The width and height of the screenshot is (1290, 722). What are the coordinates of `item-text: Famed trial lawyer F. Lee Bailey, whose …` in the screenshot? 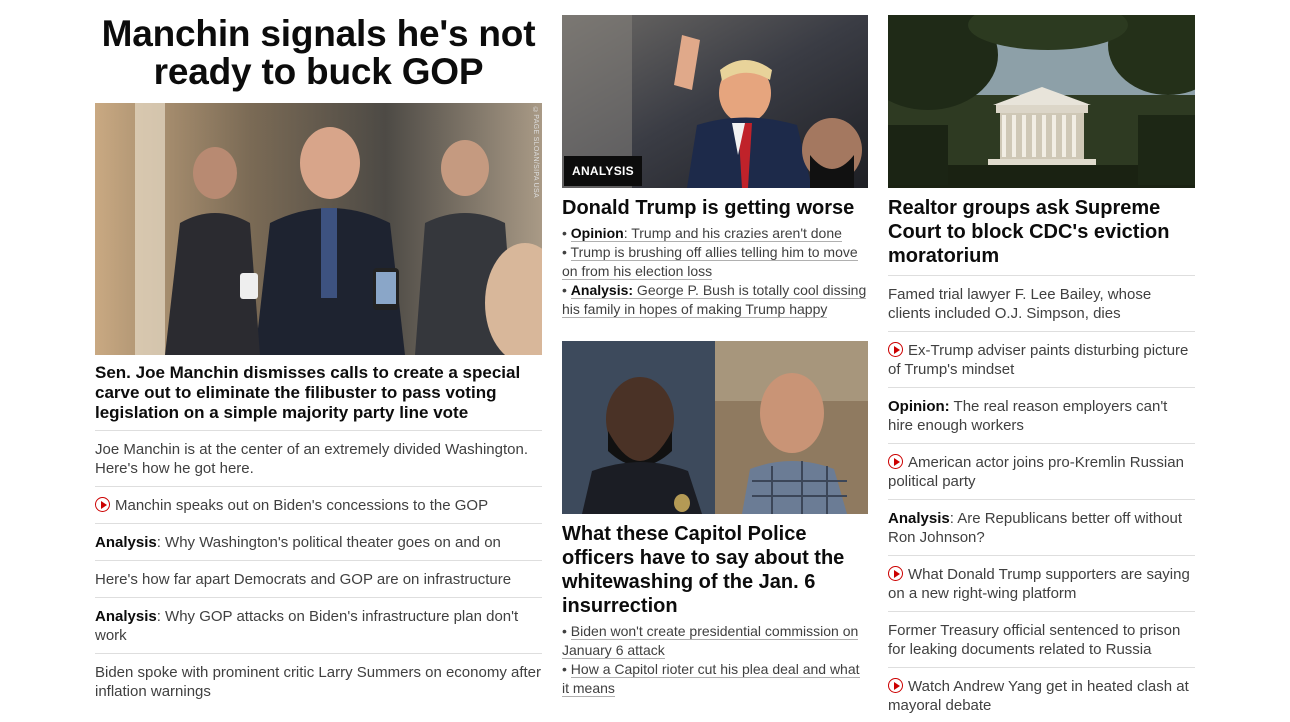 It's located at (1020, 304).